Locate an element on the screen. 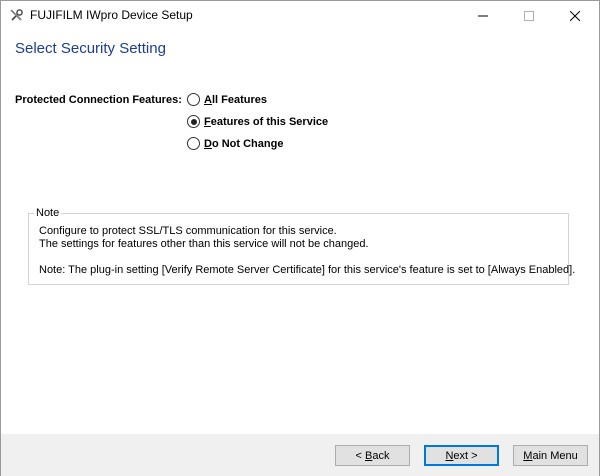 This screenshot has height=476, width=600. radio-do-not-change: Do Not Change is located at coordinates (235, 143).